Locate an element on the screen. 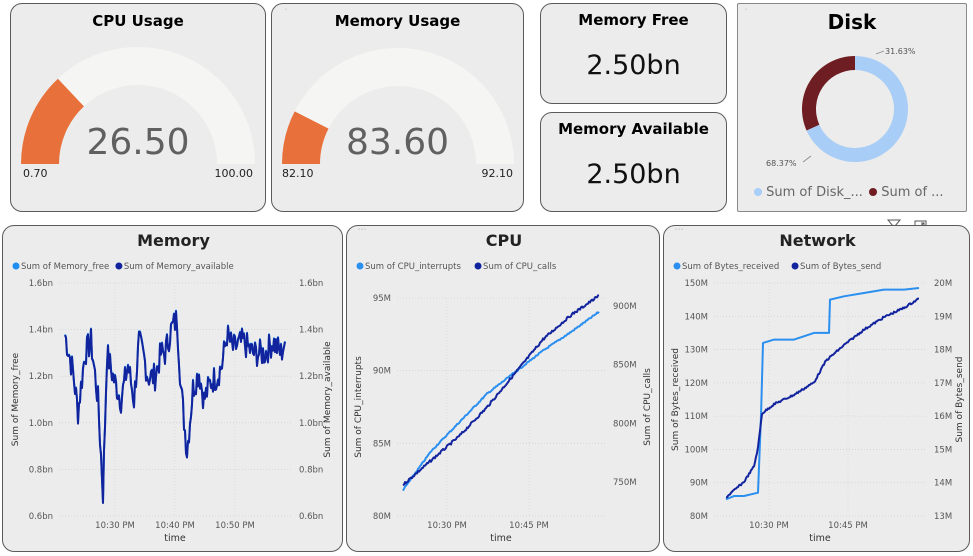 The image size is (973, 556). y-tick-label-right: 1.2bn is located at coordinates (311, 377).